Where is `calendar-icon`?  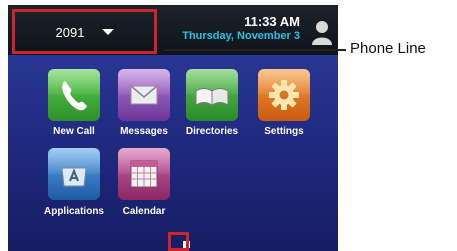 calendar-icon is located at coordinates (144, 174).